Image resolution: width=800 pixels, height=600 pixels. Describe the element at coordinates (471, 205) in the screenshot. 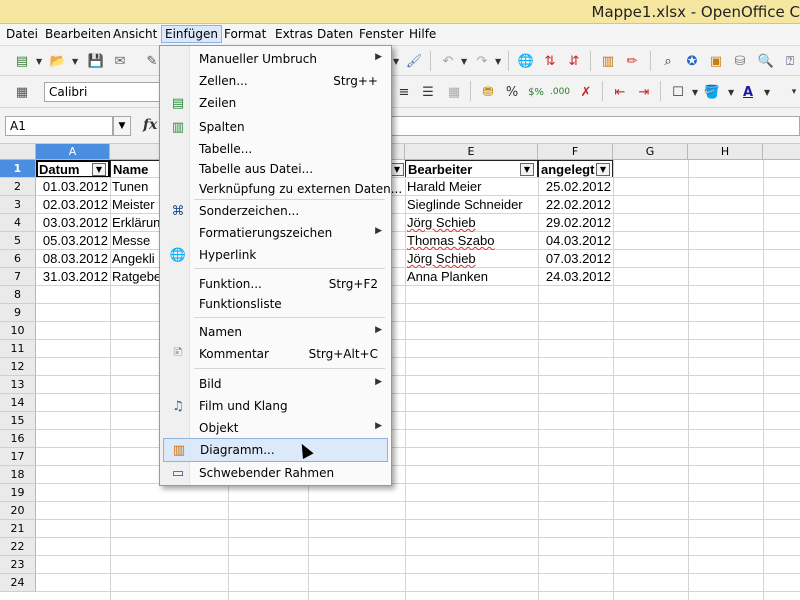

I see `cell-bearbeiter: Sieglinde Schneider` at that location.